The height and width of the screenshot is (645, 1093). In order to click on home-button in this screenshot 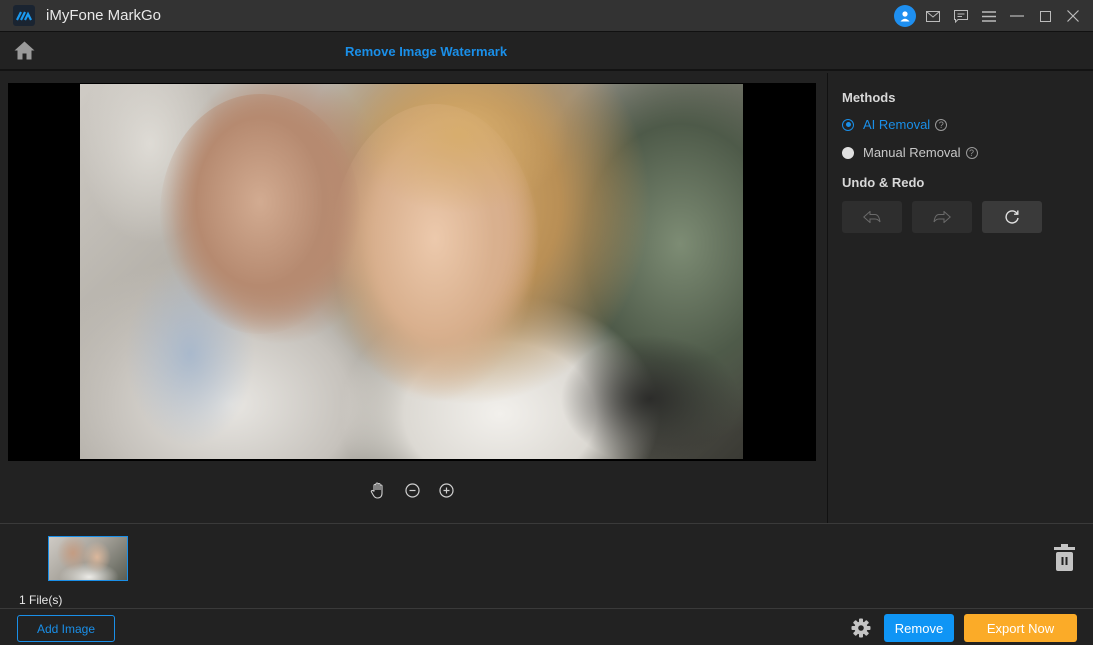, I will do `click(24, 53)`.